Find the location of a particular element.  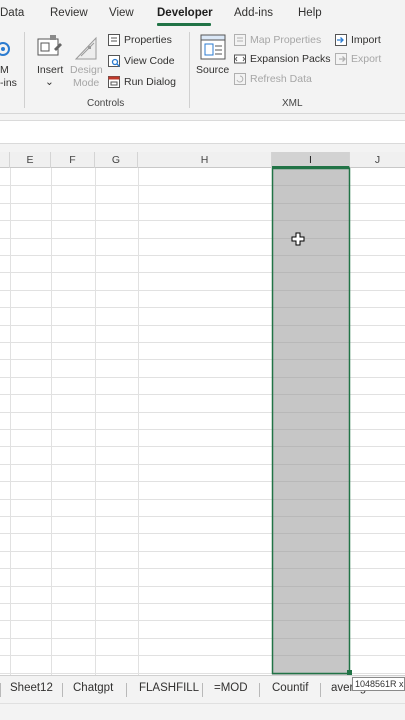

sheet-tab-sheet12: Sheet12 is located at coordinates (31, 688).